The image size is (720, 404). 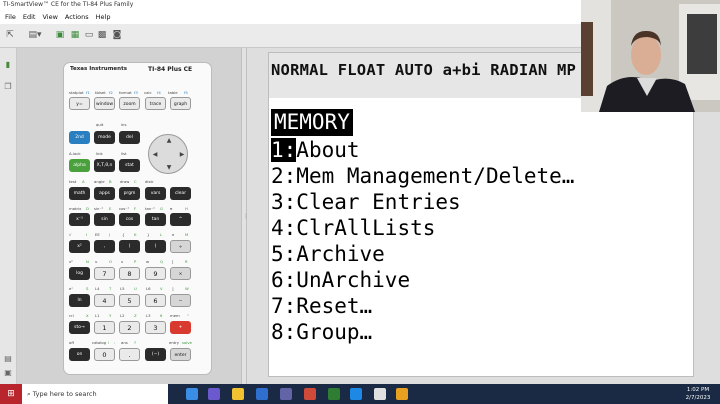 What do you see at coordinates (353, 280) in the screenshot?
I see `menu-item-label: UnArchive` at bounding box center [353, 280].